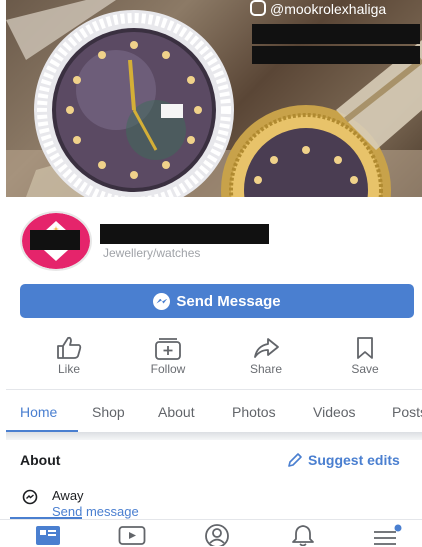 This screenshot has width=422, height=547. What do you see at coordinates (266, 369) in the screenshot?
I see `share-label: Share` at bounding box center [266, 369].